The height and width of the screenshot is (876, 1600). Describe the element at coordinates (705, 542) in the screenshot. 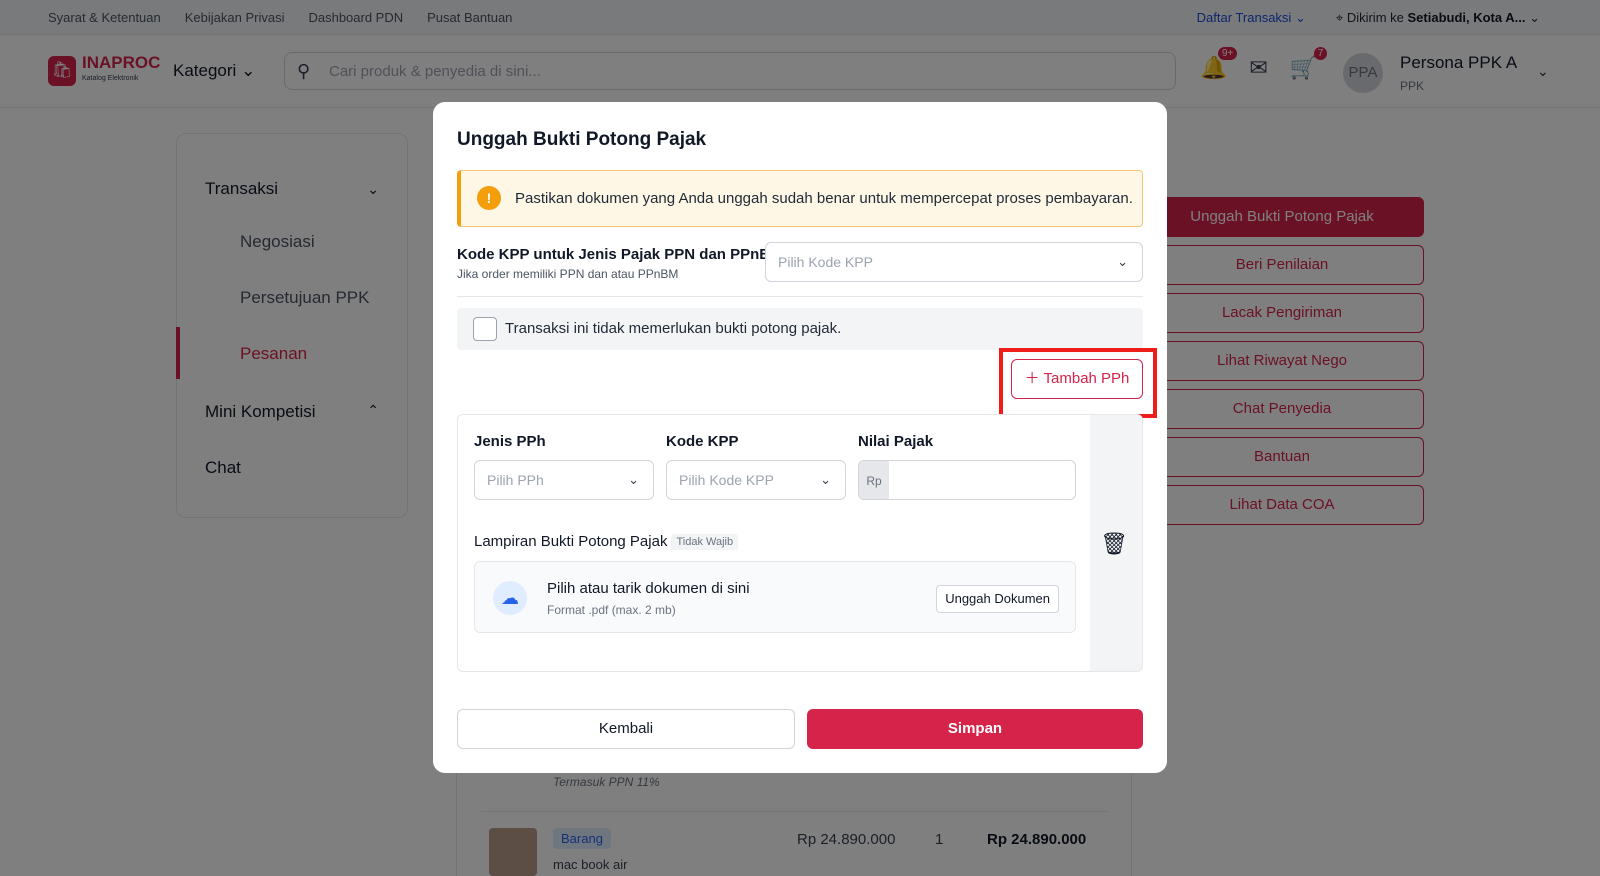

I see `optional-badge: Tidak Wajib` at that location.